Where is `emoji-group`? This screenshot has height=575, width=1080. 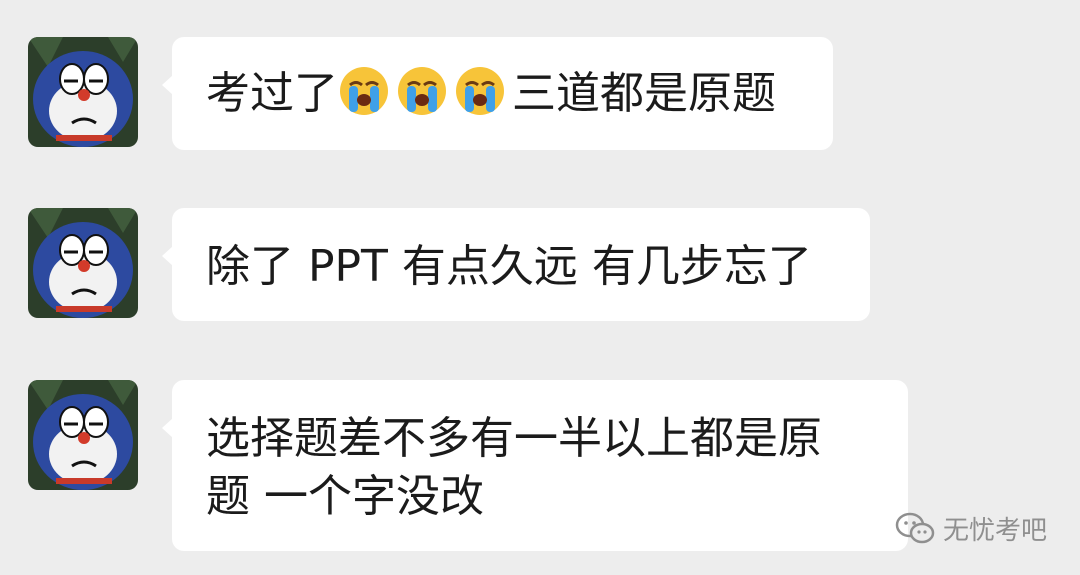 emoji-group is located at coordinates (425, 91).